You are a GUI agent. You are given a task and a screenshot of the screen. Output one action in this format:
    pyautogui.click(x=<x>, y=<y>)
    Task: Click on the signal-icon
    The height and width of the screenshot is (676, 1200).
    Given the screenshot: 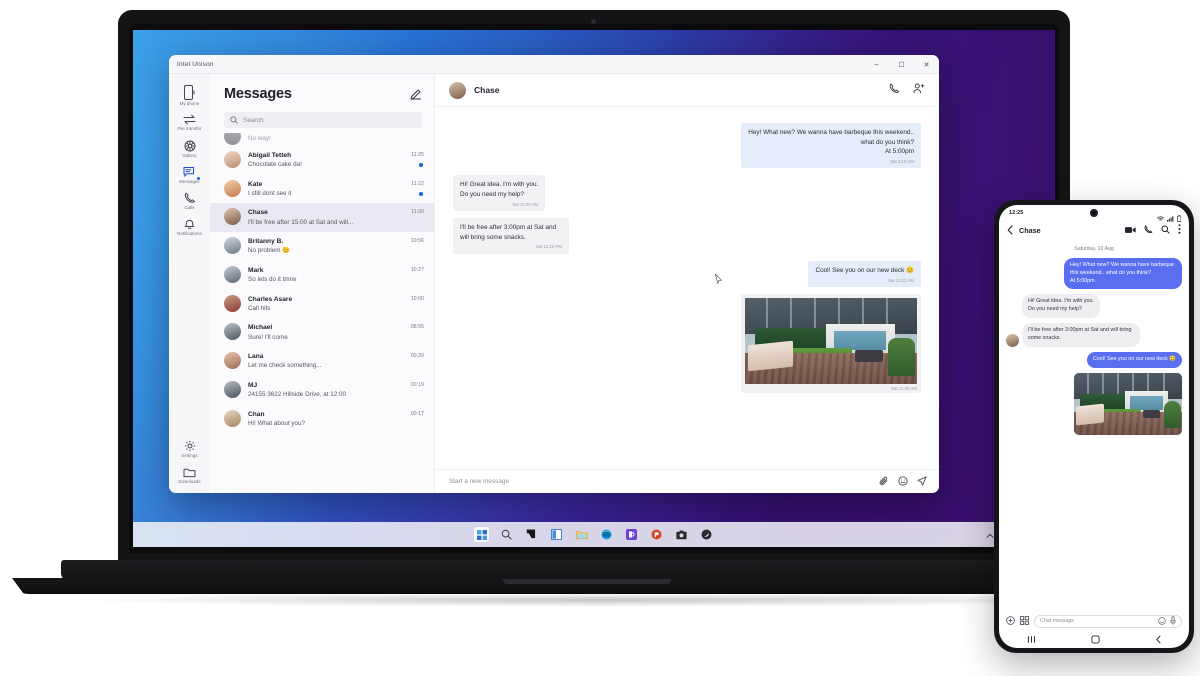 What is the action you would take?
    pyautogui.click(x=1170, y=218)
    